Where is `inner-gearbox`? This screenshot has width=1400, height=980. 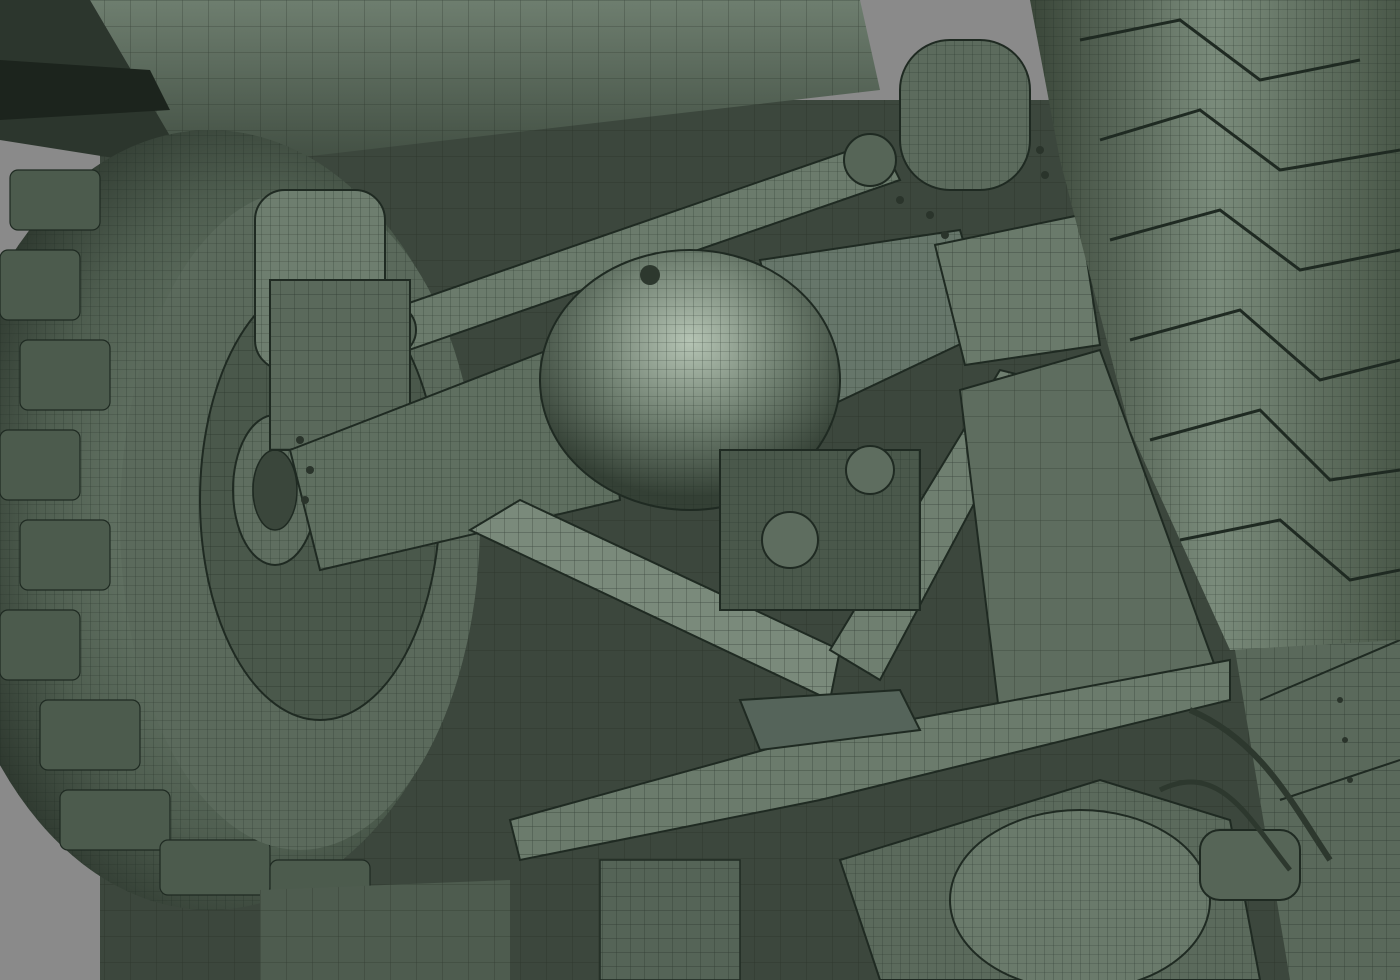 inner-gearbox is located at coordinates (820, 528).